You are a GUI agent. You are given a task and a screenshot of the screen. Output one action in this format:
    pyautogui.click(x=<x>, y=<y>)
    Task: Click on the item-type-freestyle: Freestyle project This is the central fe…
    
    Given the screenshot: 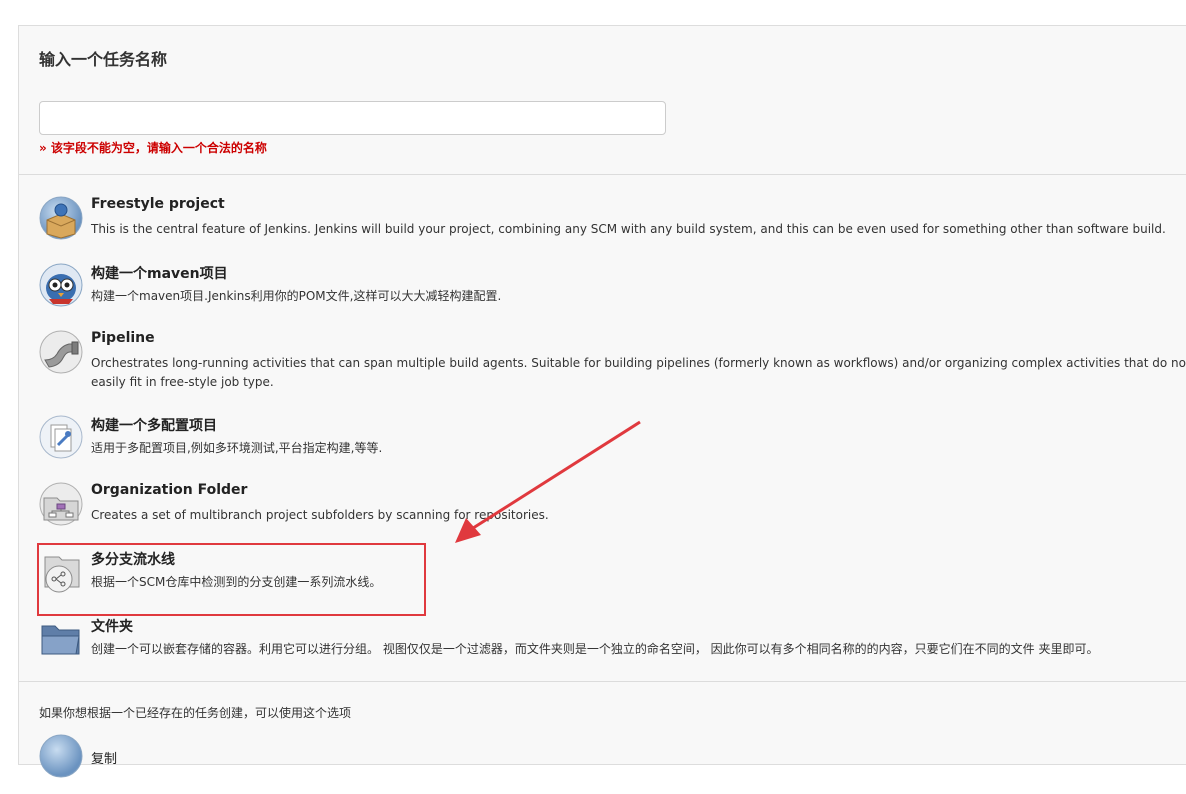 What is the action you would take?
    pyautogui.click(x=612, y=226)
    